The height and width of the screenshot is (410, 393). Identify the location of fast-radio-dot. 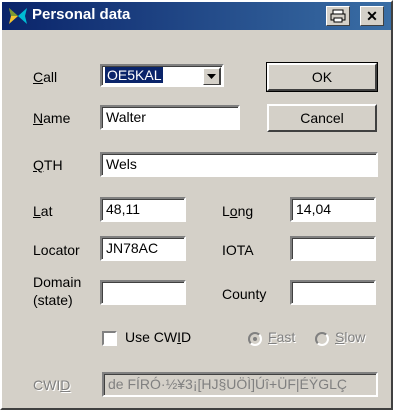
(255, 339).